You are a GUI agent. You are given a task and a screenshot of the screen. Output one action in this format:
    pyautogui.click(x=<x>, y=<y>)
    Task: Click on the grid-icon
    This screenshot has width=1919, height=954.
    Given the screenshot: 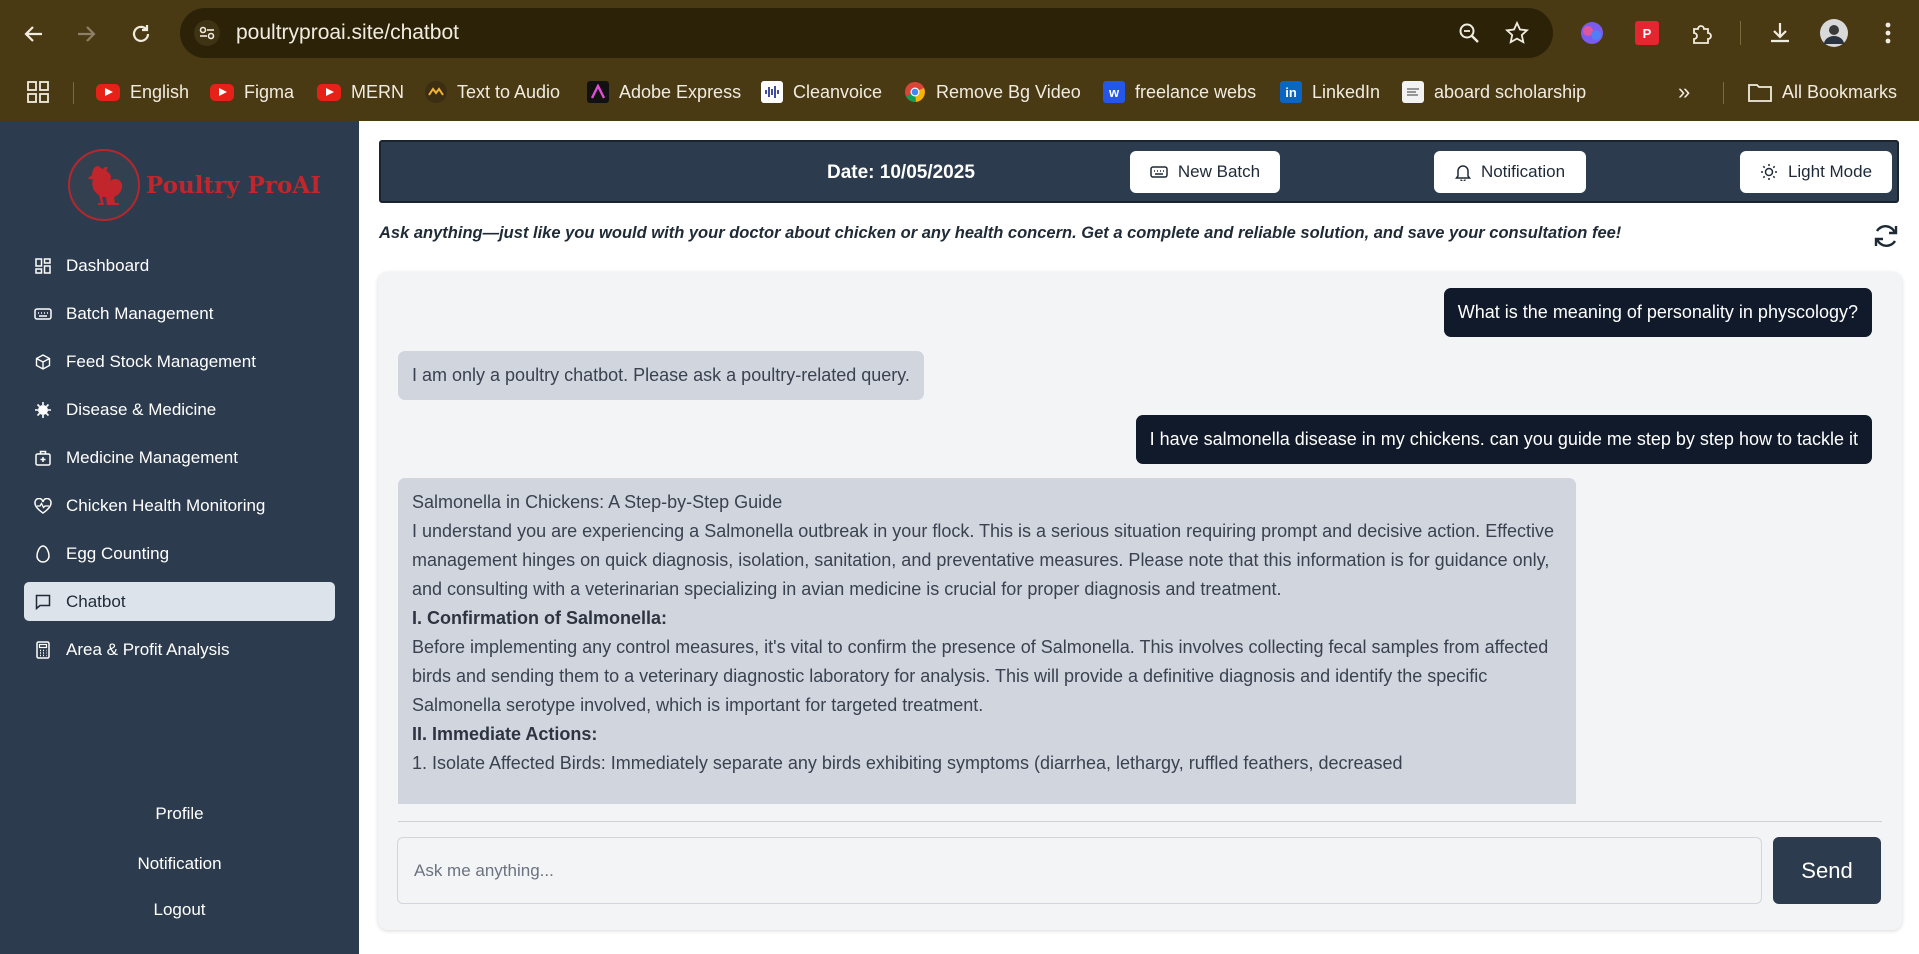 What is the action you would take?
    pyautogui.click(x=43, y=266)
    